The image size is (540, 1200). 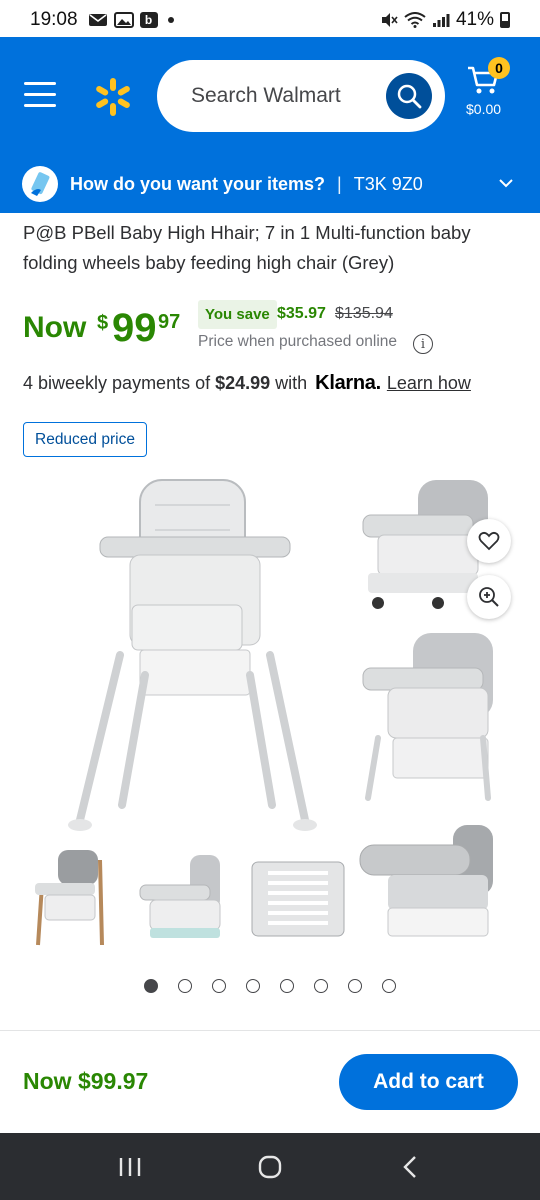 I want to click on search-bar, so click(x=301, y=96).